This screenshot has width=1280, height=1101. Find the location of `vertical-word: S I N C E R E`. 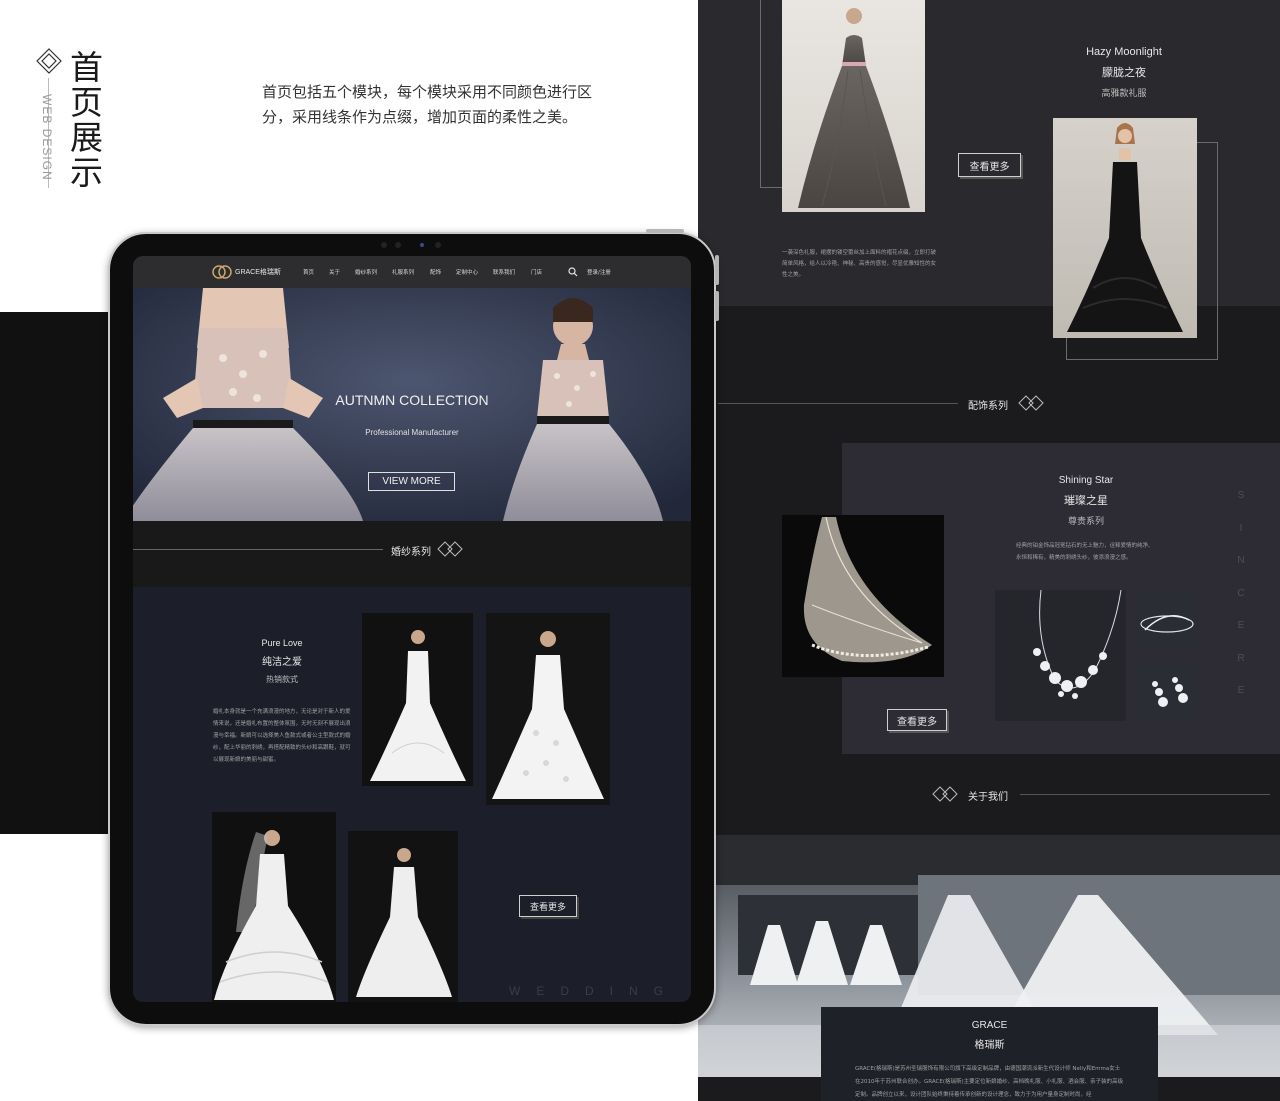

vertical-word: S I N C E R E is located at coordinates (1241, 604).